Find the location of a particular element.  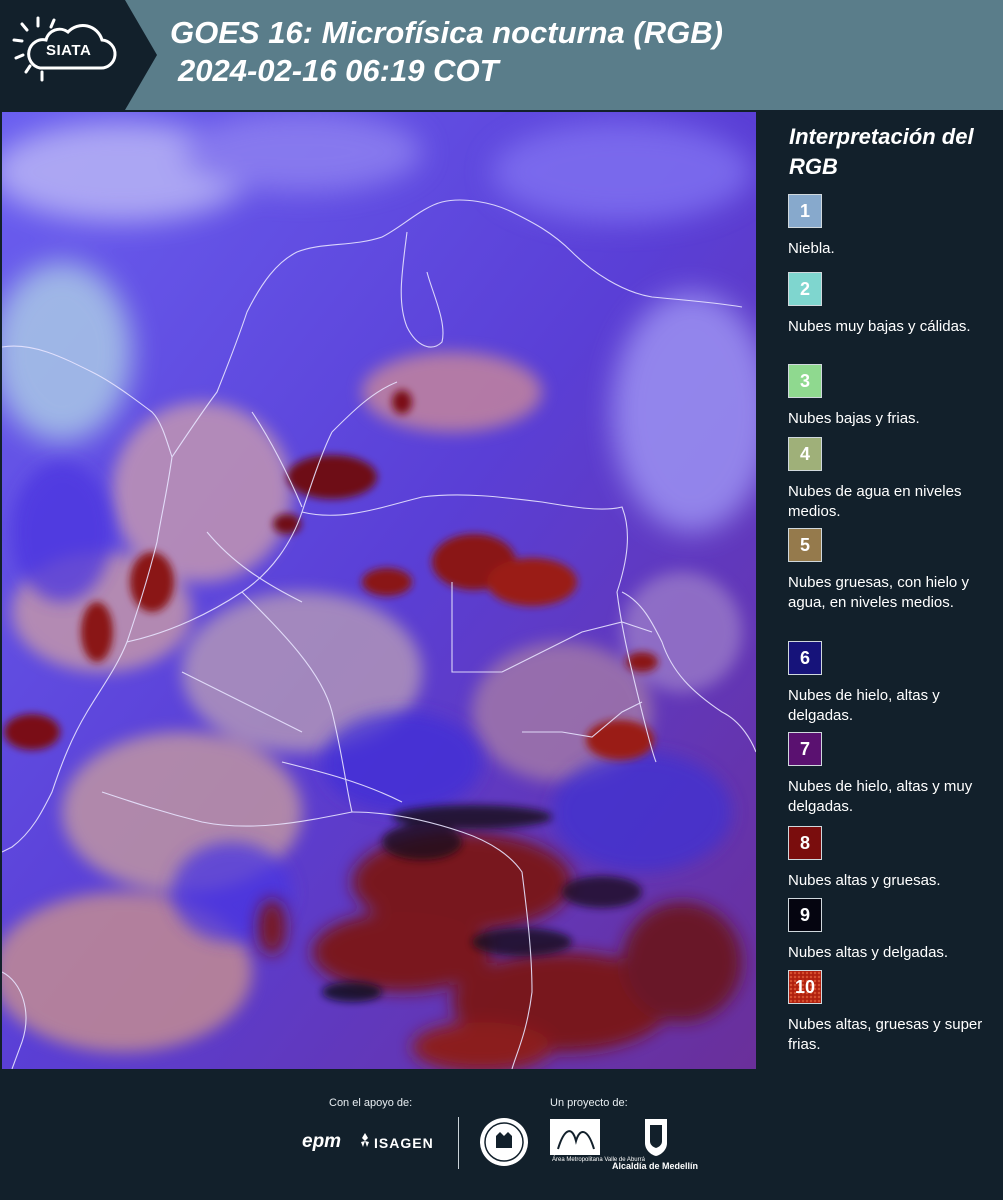

logo-text: SIATA is located at coordinates (69, 50).